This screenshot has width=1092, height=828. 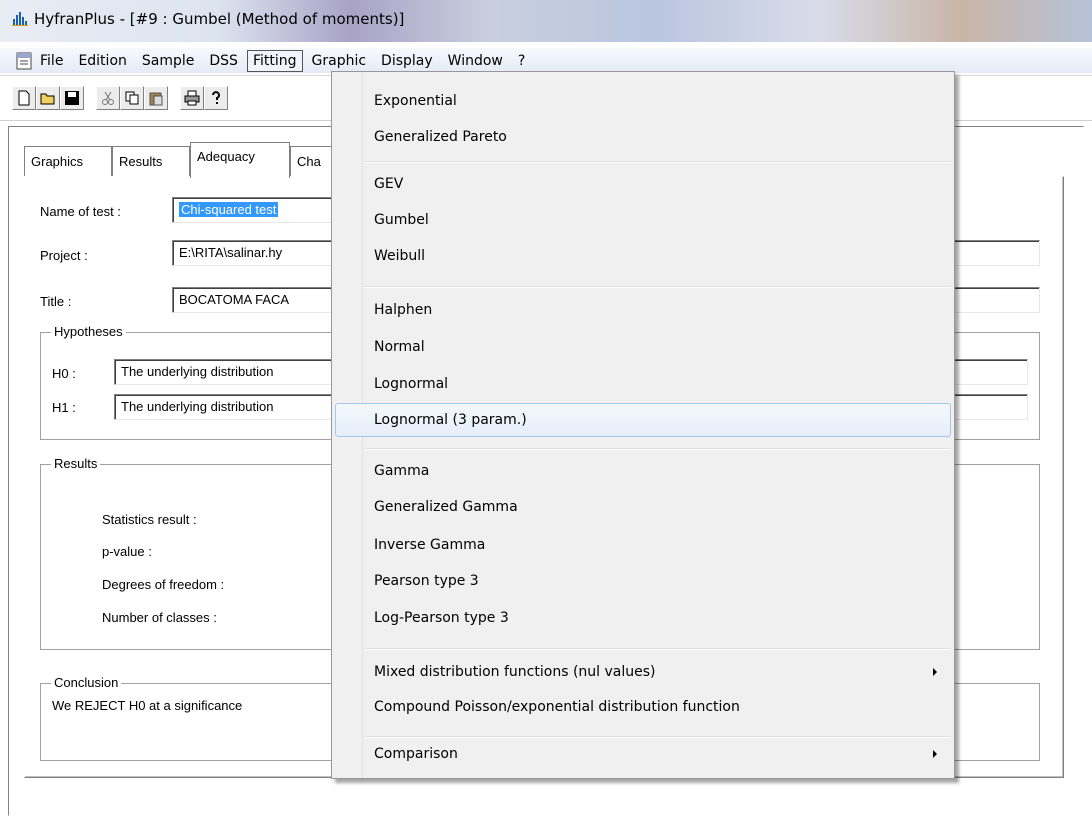 What do you see at coordinates (163, 584) in the screenshot?
I see `degrees-of-freedom-label: Degrees of freedom :` at bounding box center [163, 584].